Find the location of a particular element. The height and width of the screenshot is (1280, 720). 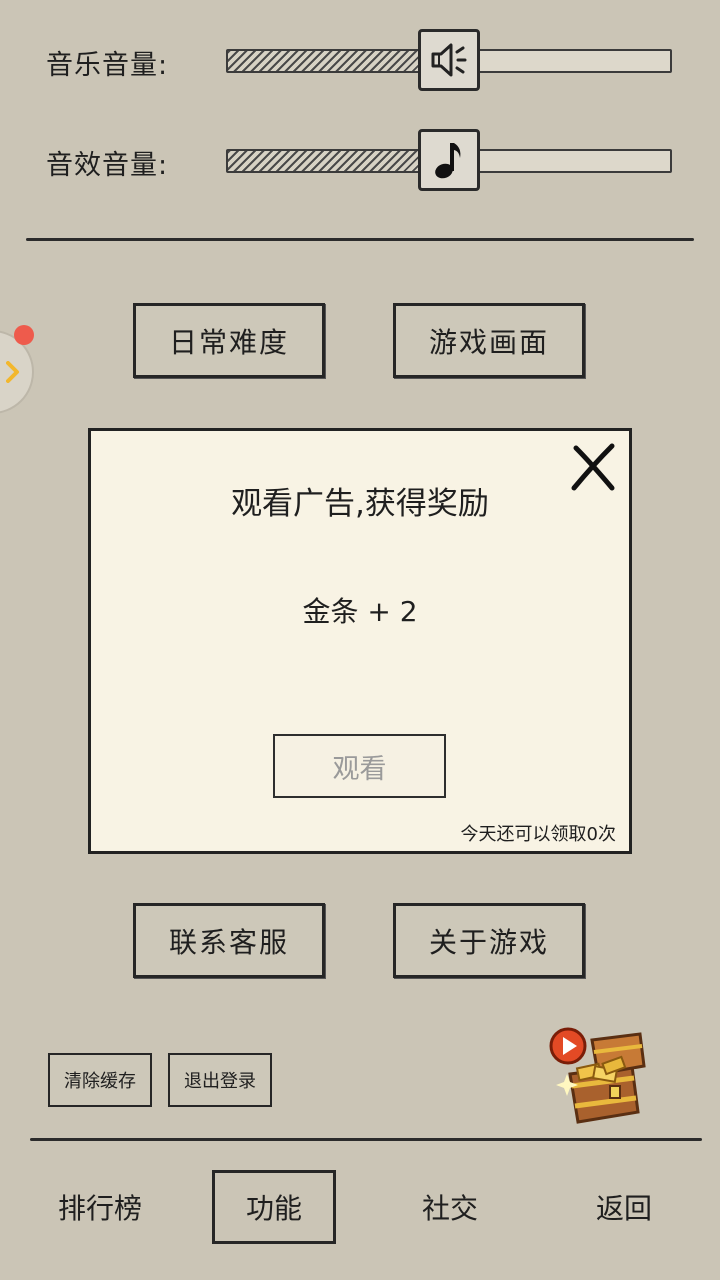

music-volume-knob is located at coordinates (449, 60).